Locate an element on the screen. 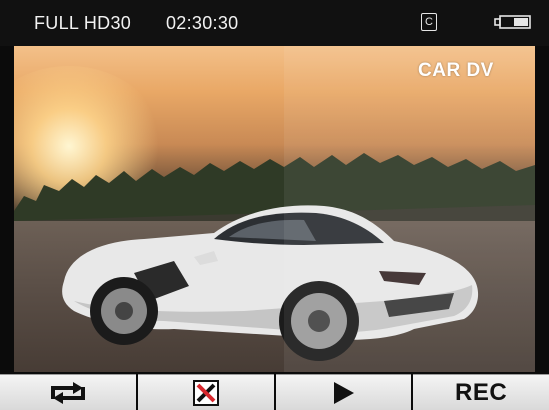 This screenshot has width=549, height=410. loop-record-button is located at coordinates (68, 392).